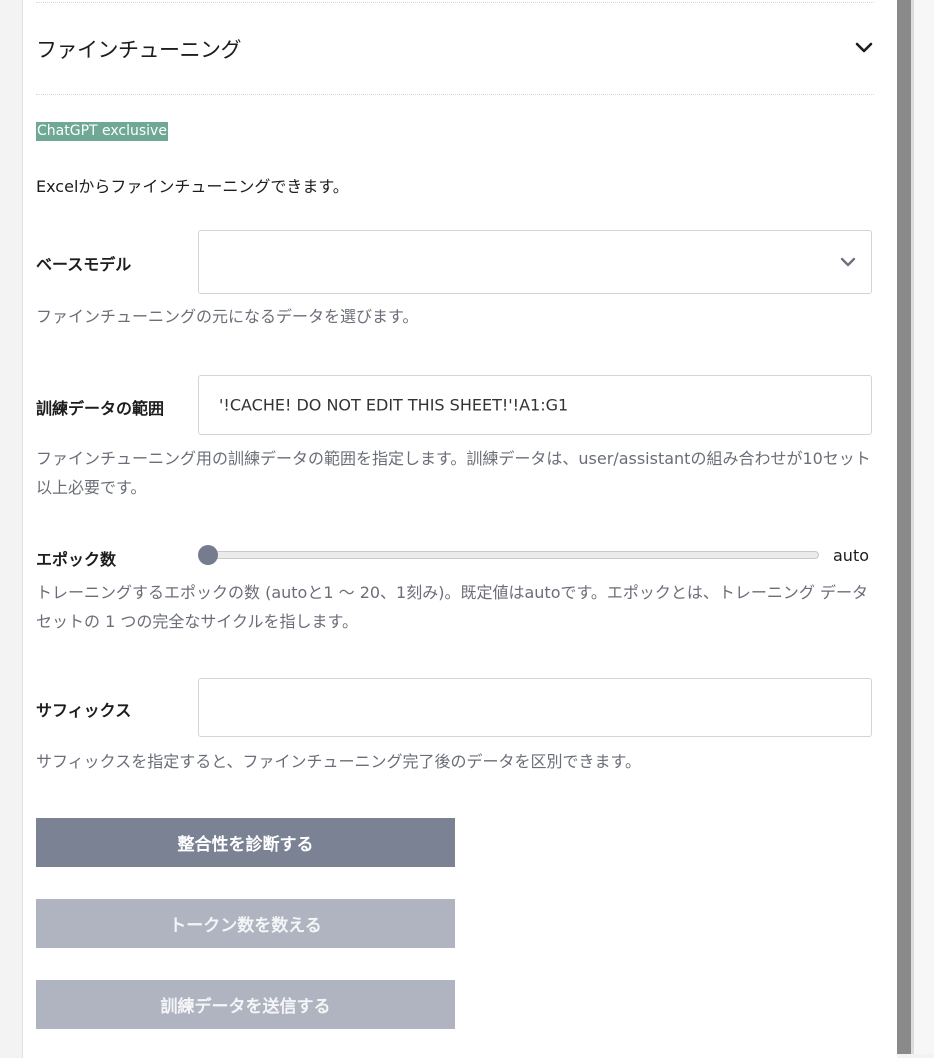 Image resolution: width=934 pixels, height=1058 pixels. Describe the element at coordinates (227, 316) in the screenshot. I see `base-model-help: ファインチューニングの元になるデータを選びます。` at that location.